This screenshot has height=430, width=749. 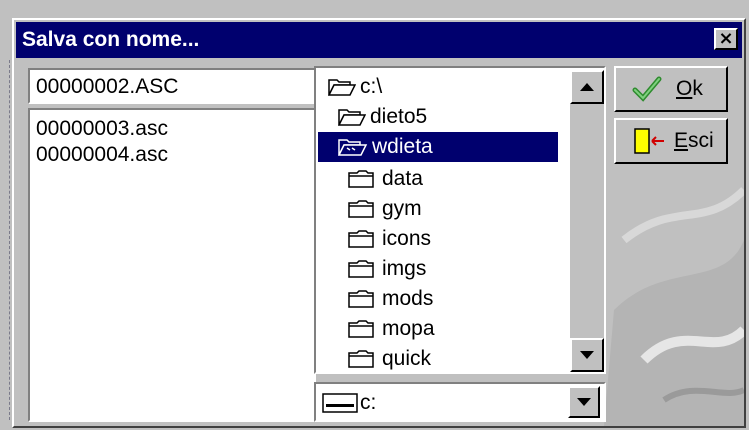 I want to click on file-item: 00000004.asc, so click(x=175, y=155).